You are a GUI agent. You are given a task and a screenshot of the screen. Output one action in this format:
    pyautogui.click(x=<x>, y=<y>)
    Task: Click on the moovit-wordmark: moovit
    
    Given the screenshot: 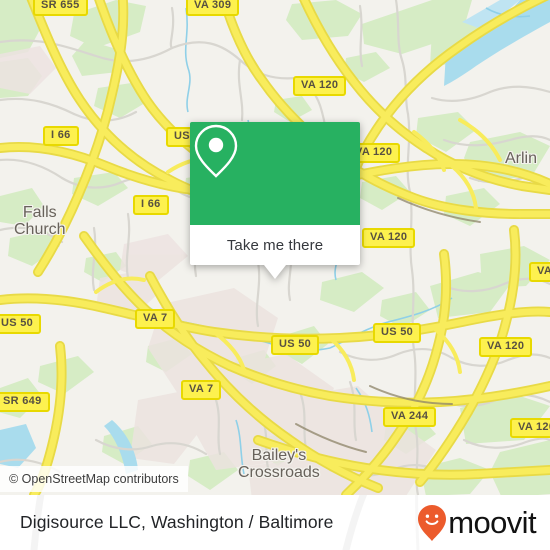 What is the action you would take?
    pyautogui.click(x=492, y=522)
    